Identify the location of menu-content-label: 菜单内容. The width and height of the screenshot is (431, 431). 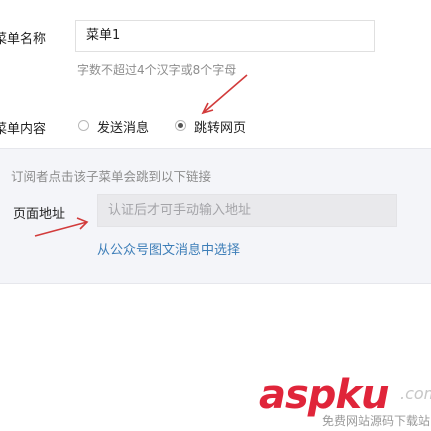
(23, 129).